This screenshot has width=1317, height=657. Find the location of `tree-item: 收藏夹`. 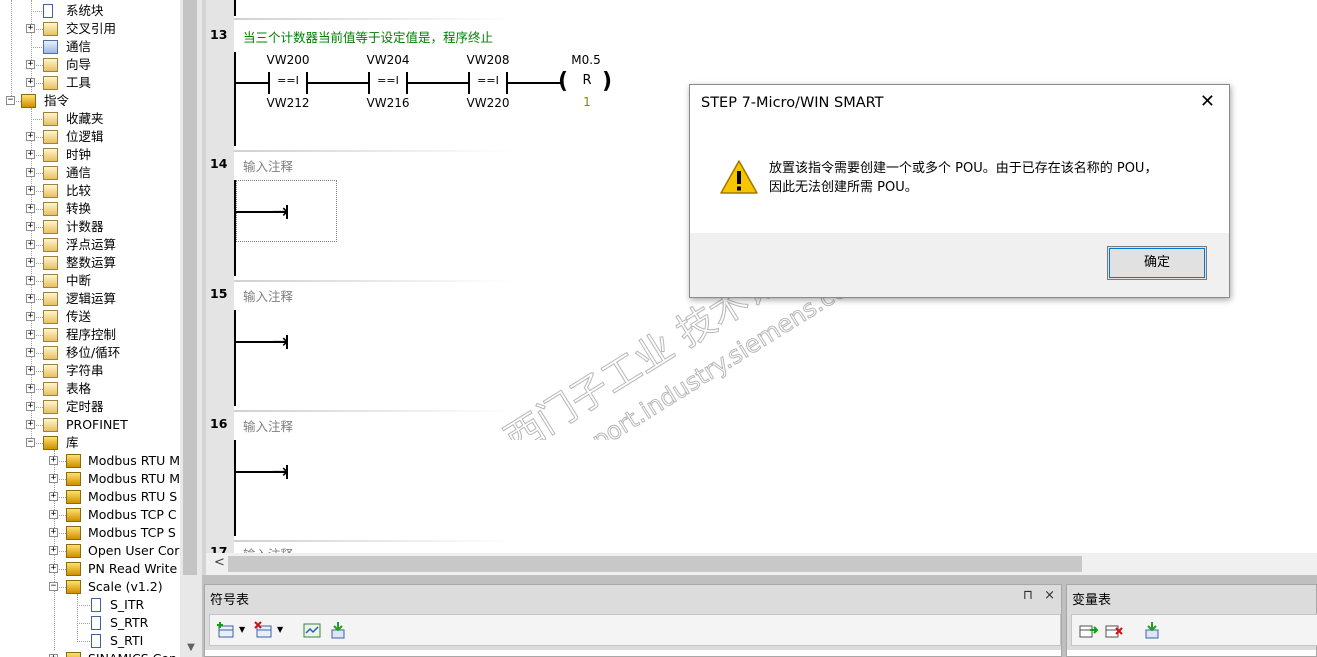

tree-item: 收藏夹 is located at coordinates (90, 119).